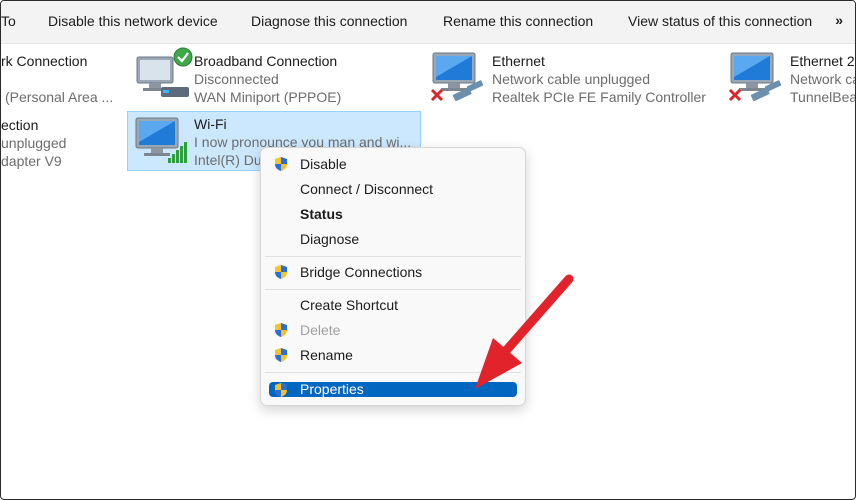 This screenshot has height=500, width=856. I want to click on connection-device: Realtek PCIe FE Family Controller, so click(599, 97).